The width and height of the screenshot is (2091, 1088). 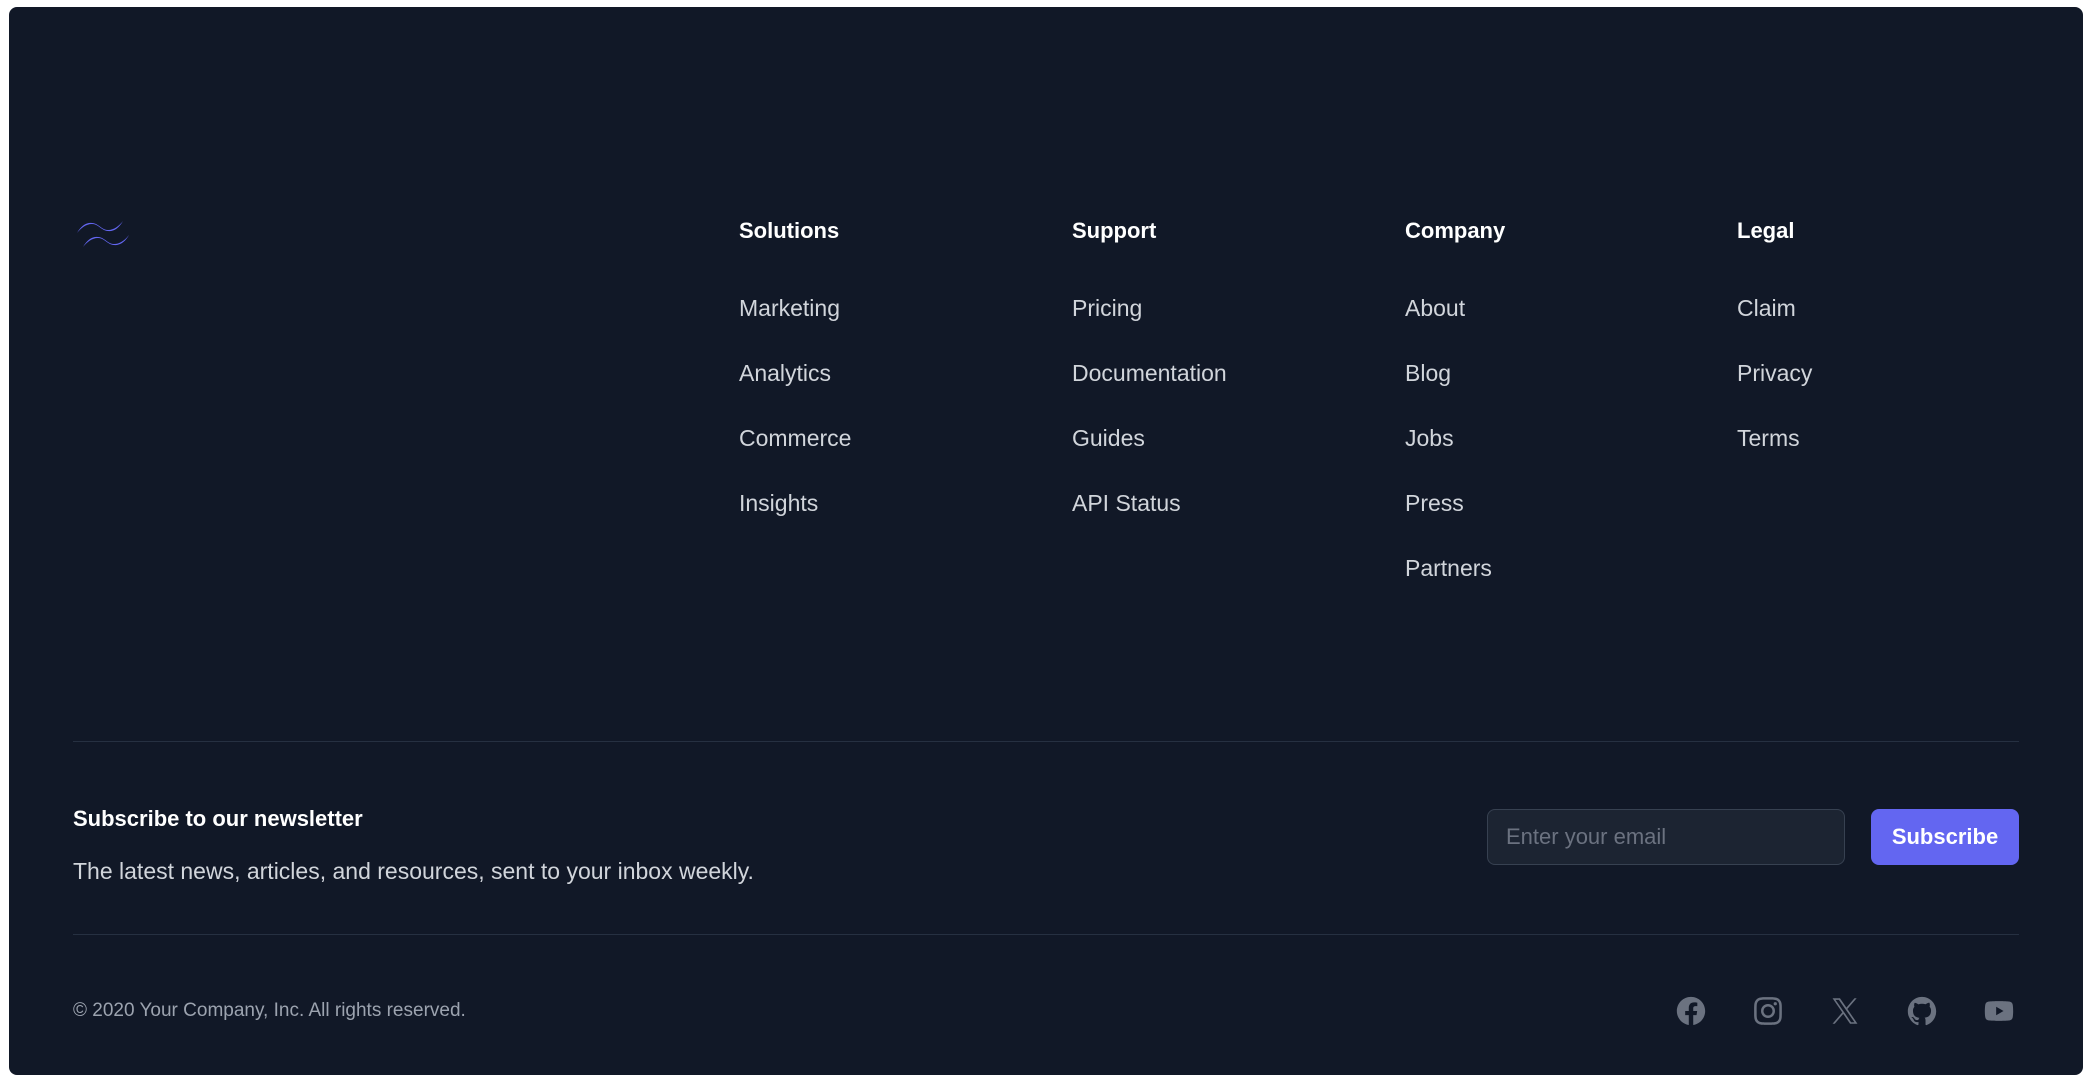 I want to click on footer-link-about: About, so click(x=1435, y=308).